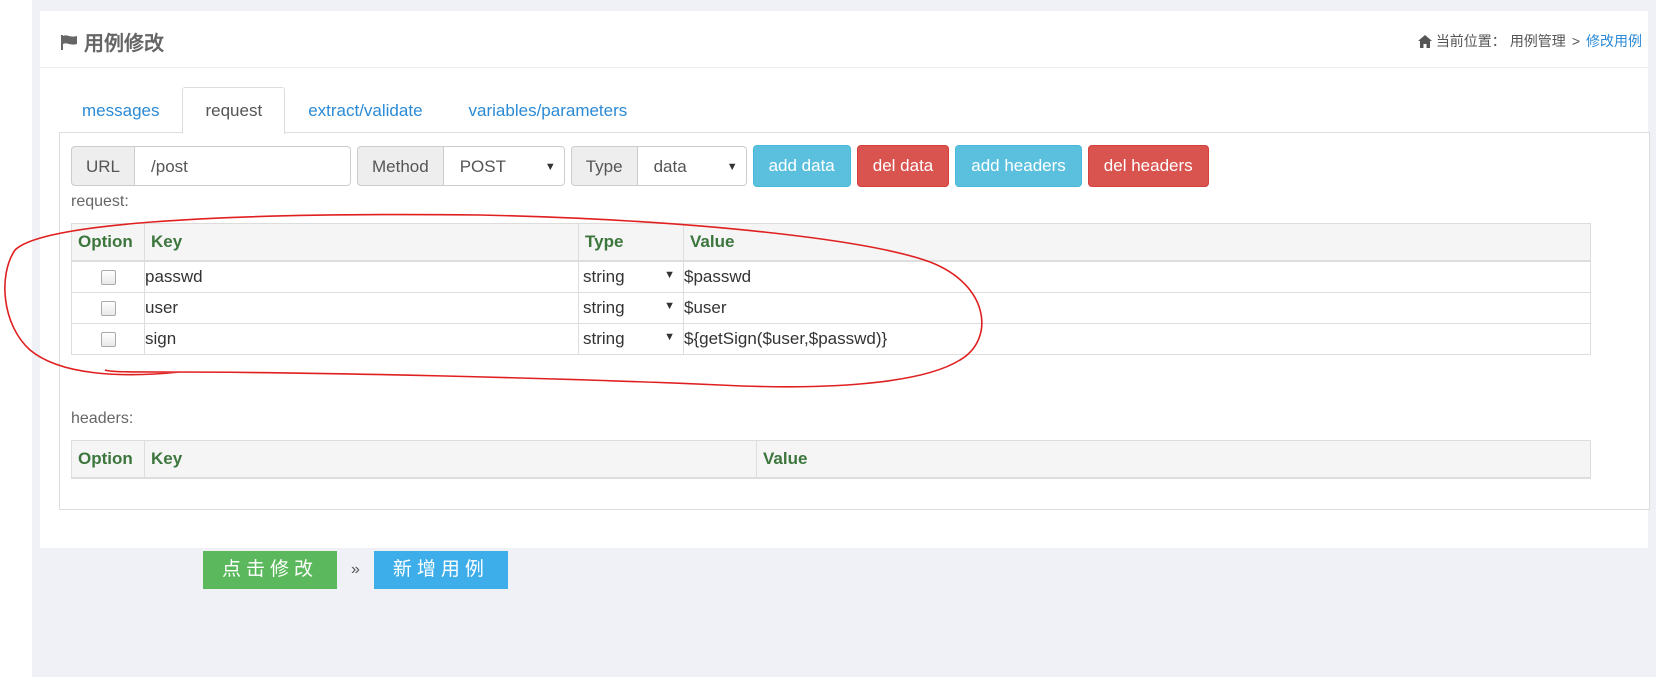 Image resolution: width=1656 pixels, height=677 pixels. I want to click on url-group: URL /post, so click(211, 166).